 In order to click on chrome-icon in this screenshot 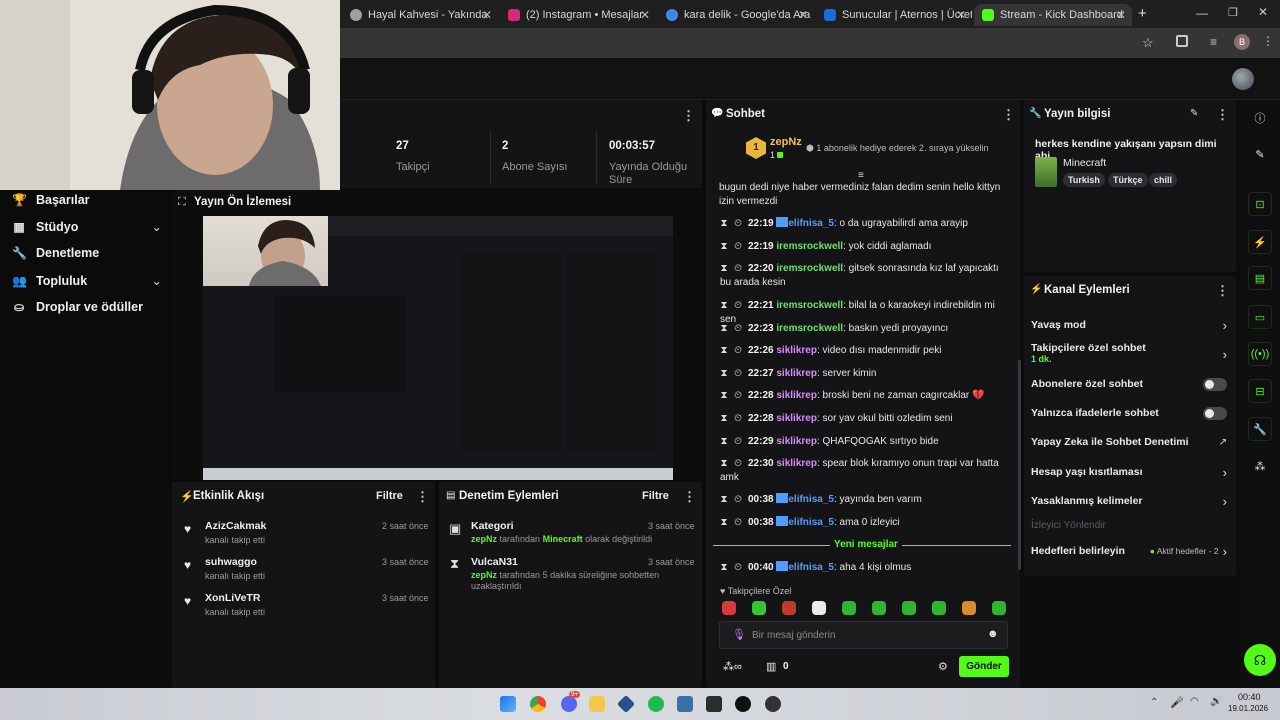, I will do `click(538, 704)`.